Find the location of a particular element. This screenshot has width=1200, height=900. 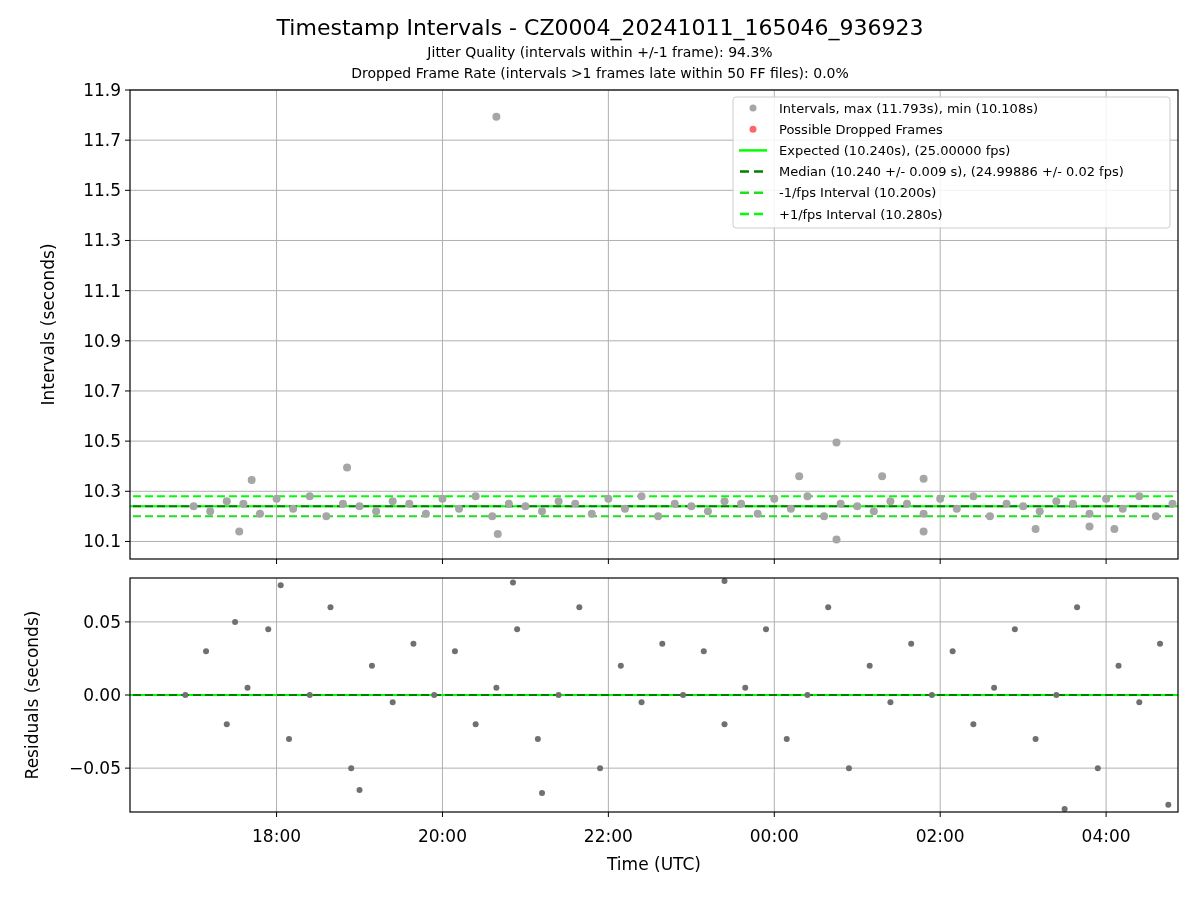

x-tick-label: 00:00 is located at coordinates (774, 836).